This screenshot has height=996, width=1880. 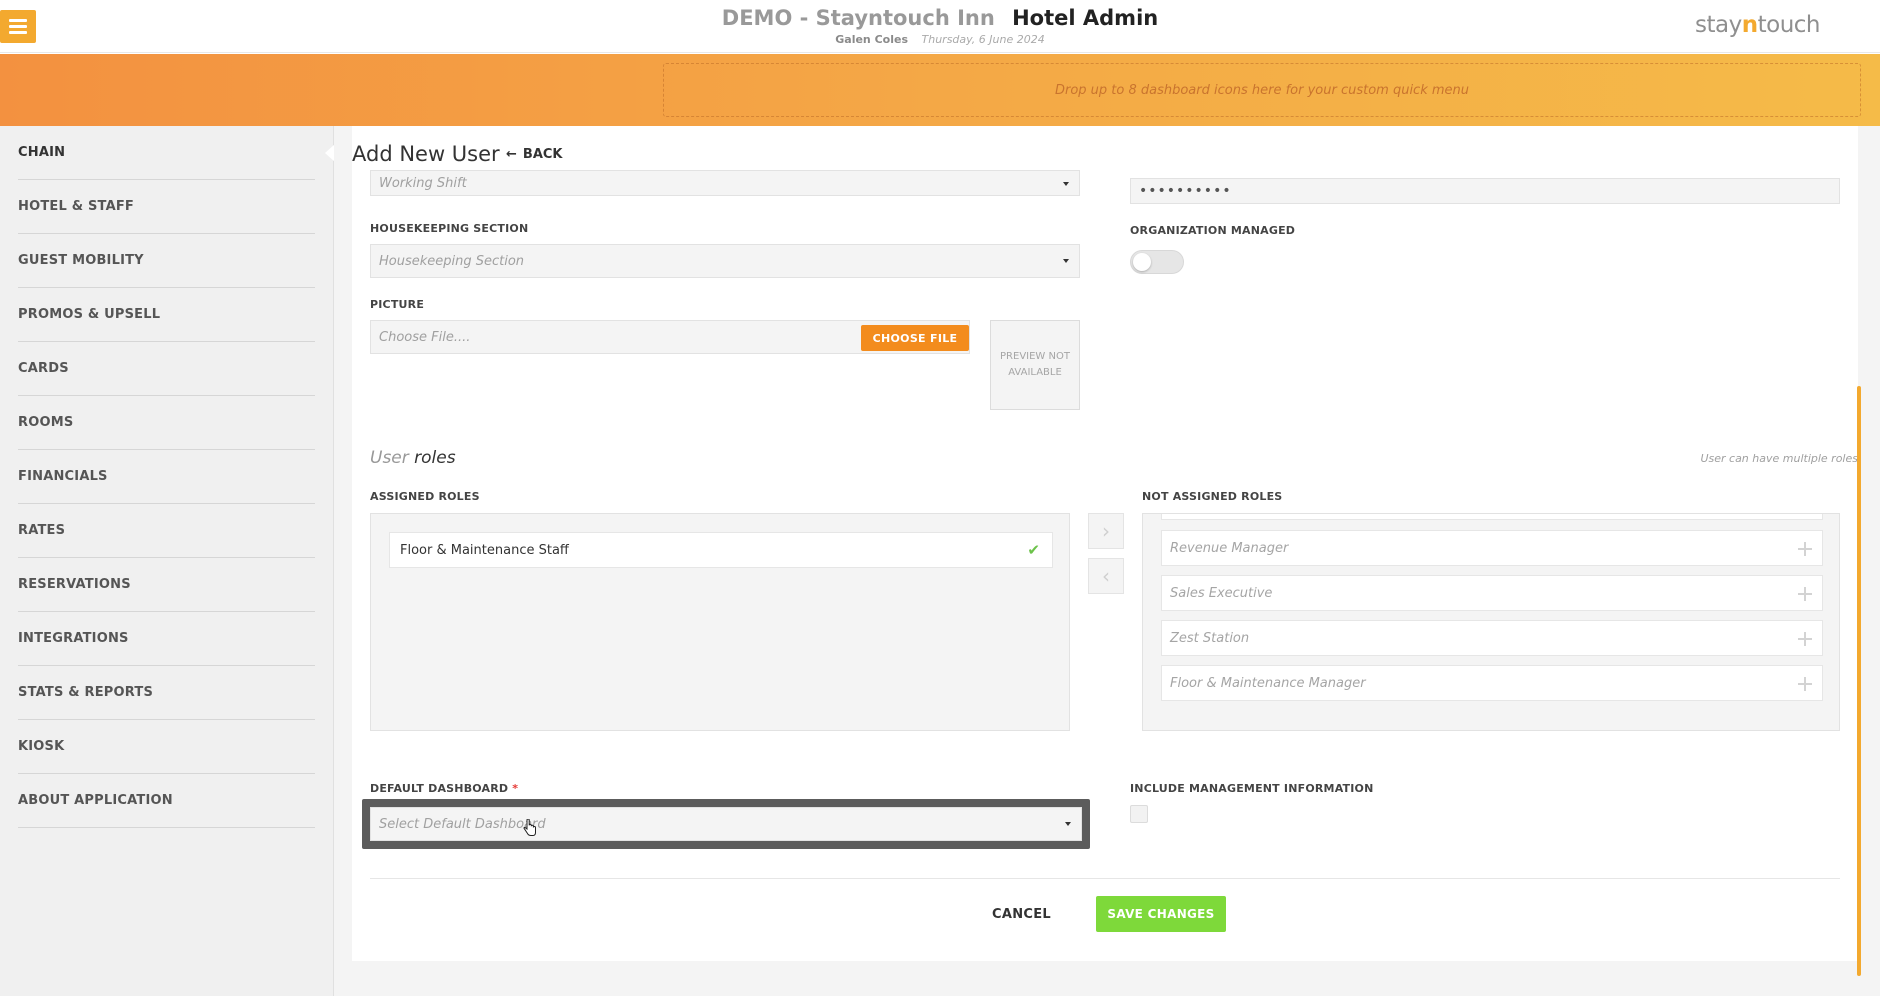 What do you see at coordinates (166, 747) in the screenshot?
I see `sidebar-item-kiosk: KIOSK` at bounding box center [166, 747].